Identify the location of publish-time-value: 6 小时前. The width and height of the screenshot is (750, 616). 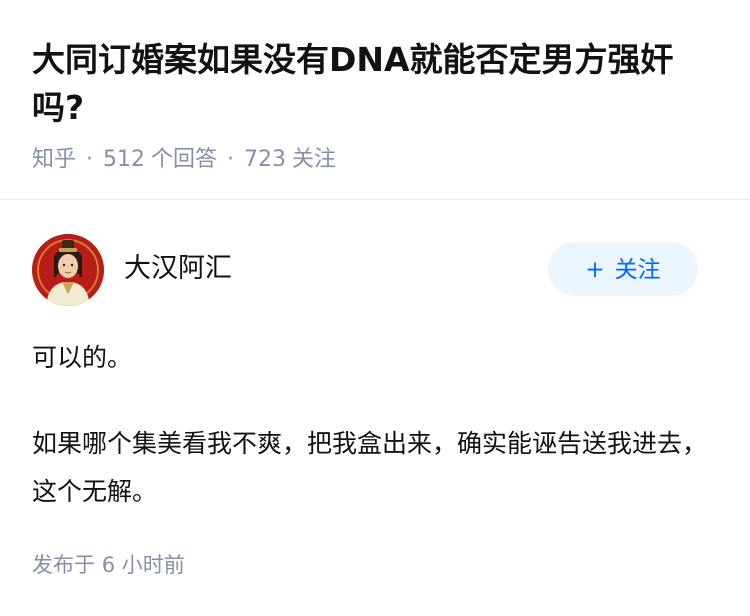
(143, 565).